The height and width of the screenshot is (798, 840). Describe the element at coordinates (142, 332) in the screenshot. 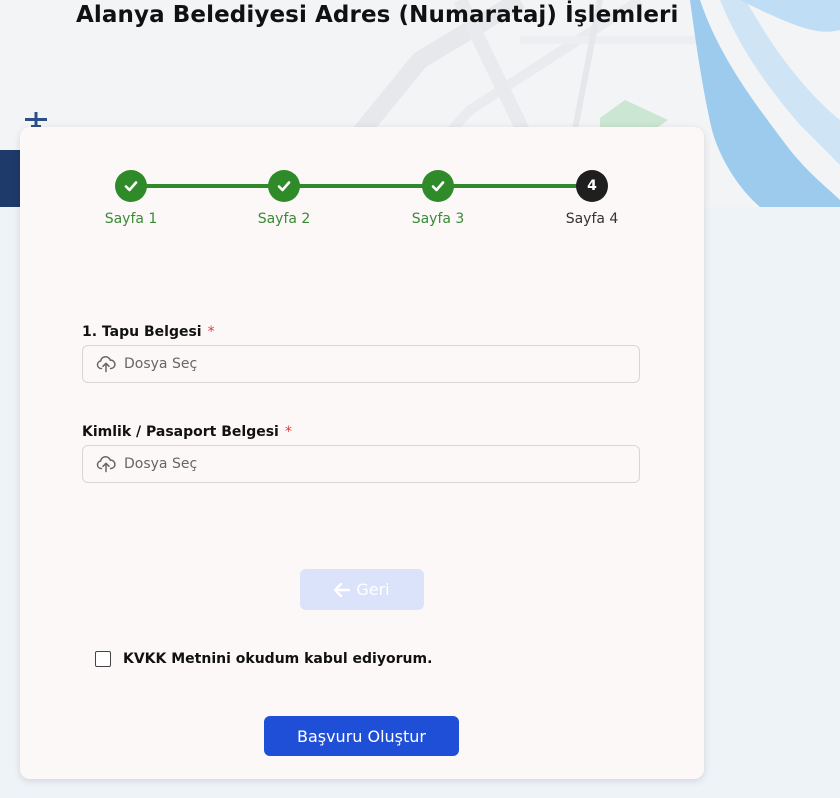

I see `field-label-text: 1. Tapu Belgesi` at that location.